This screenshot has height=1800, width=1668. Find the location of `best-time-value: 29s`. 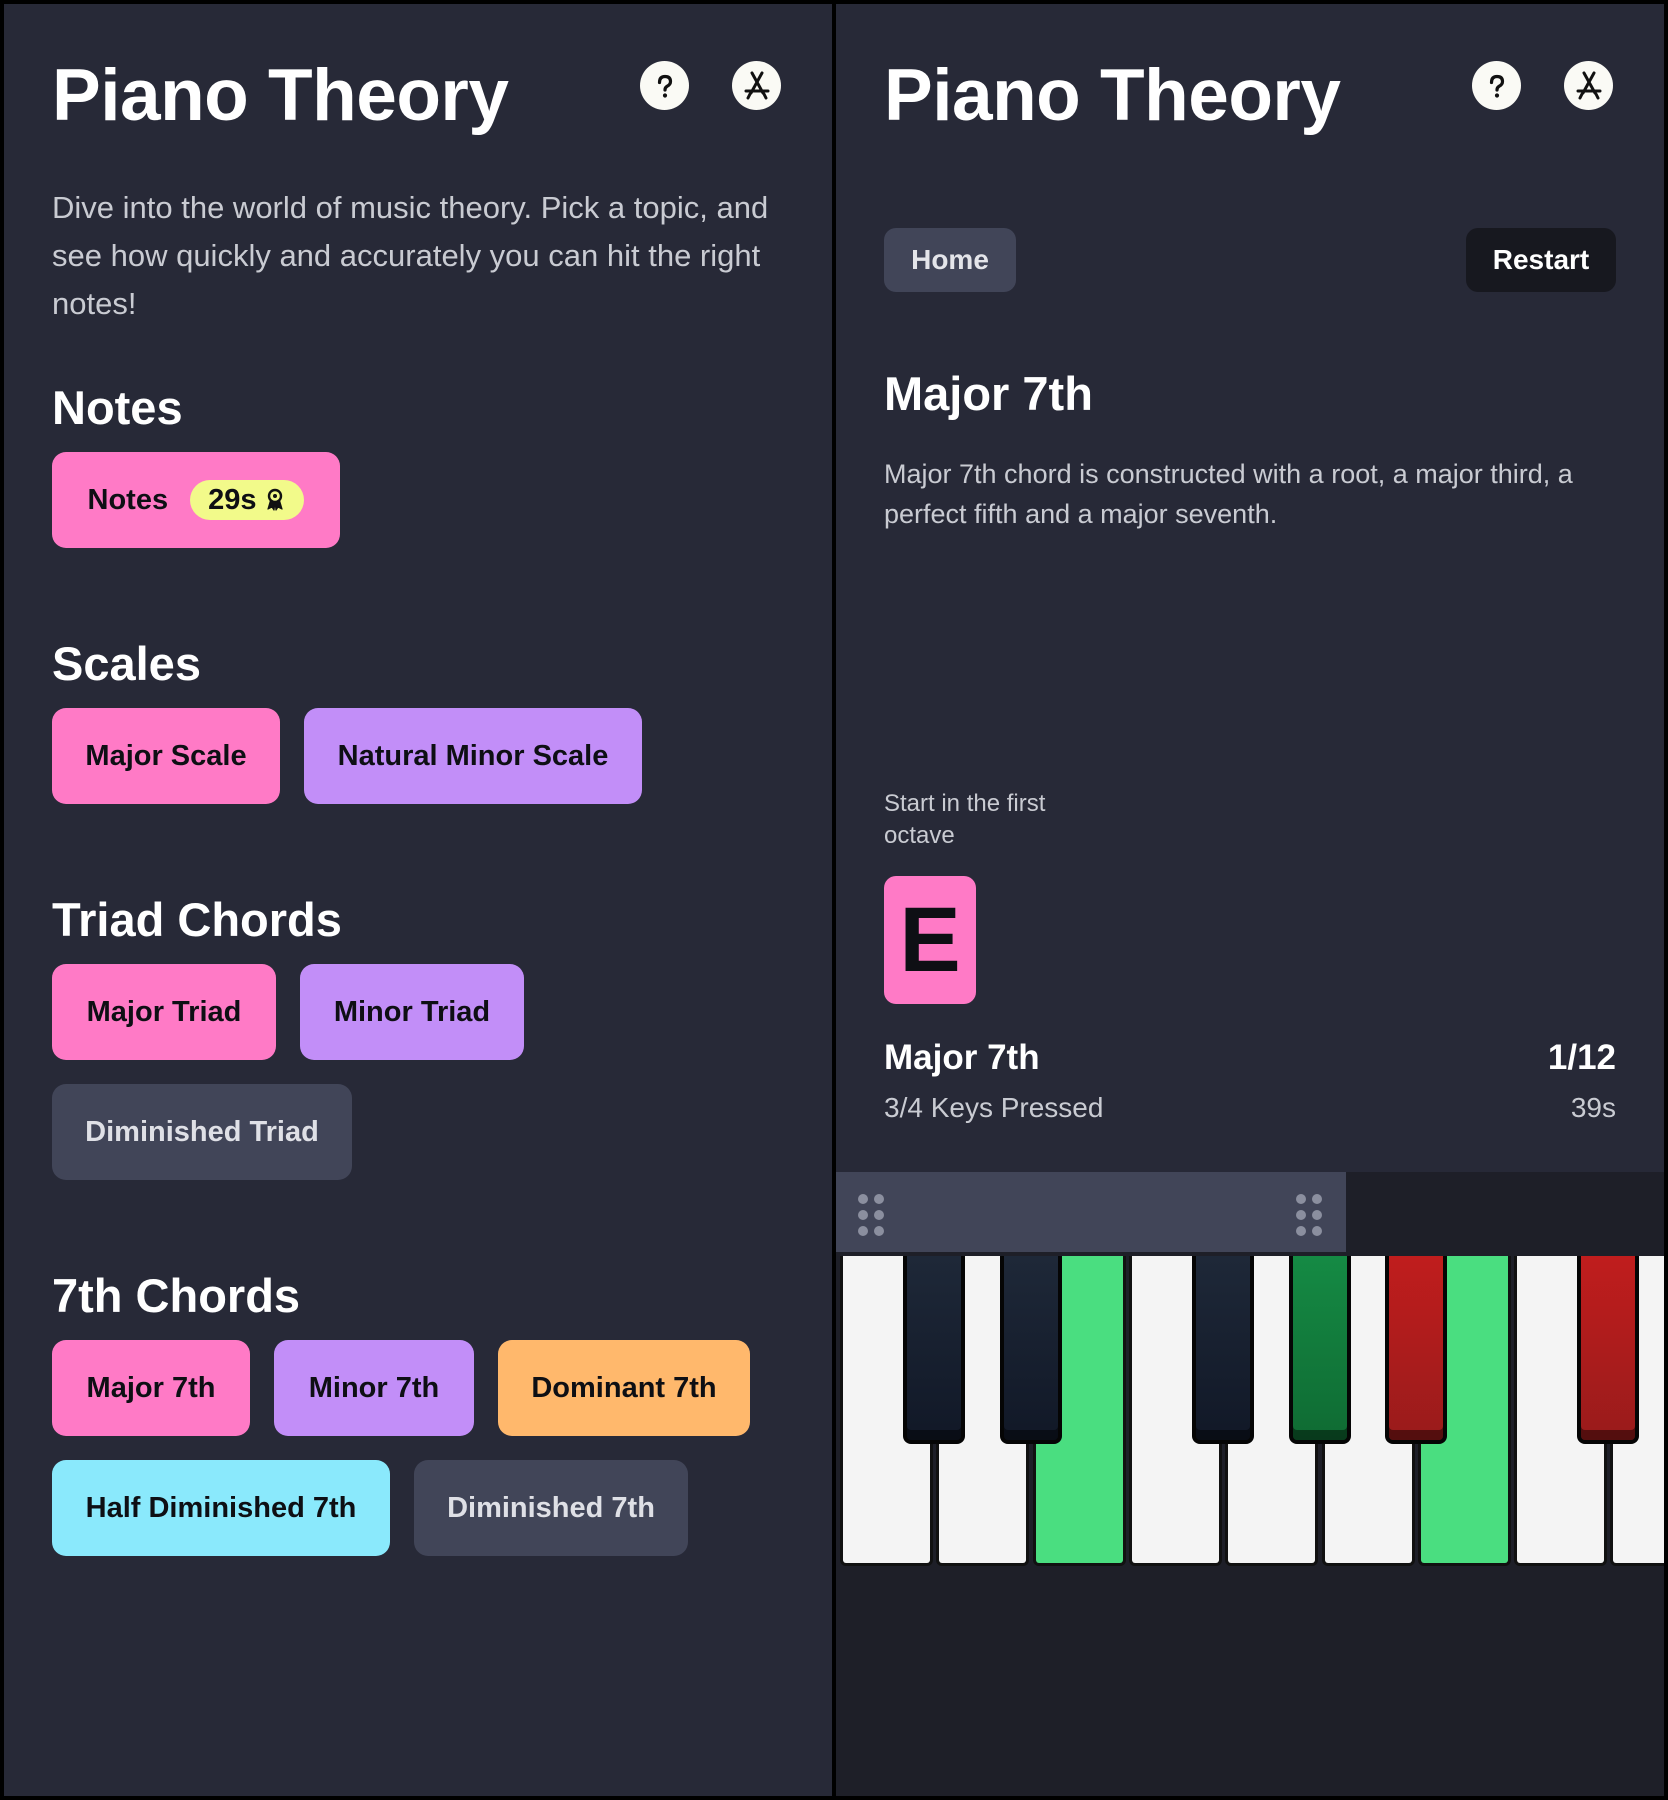

best-time-value: 29s is located at coordinates (232, 499).